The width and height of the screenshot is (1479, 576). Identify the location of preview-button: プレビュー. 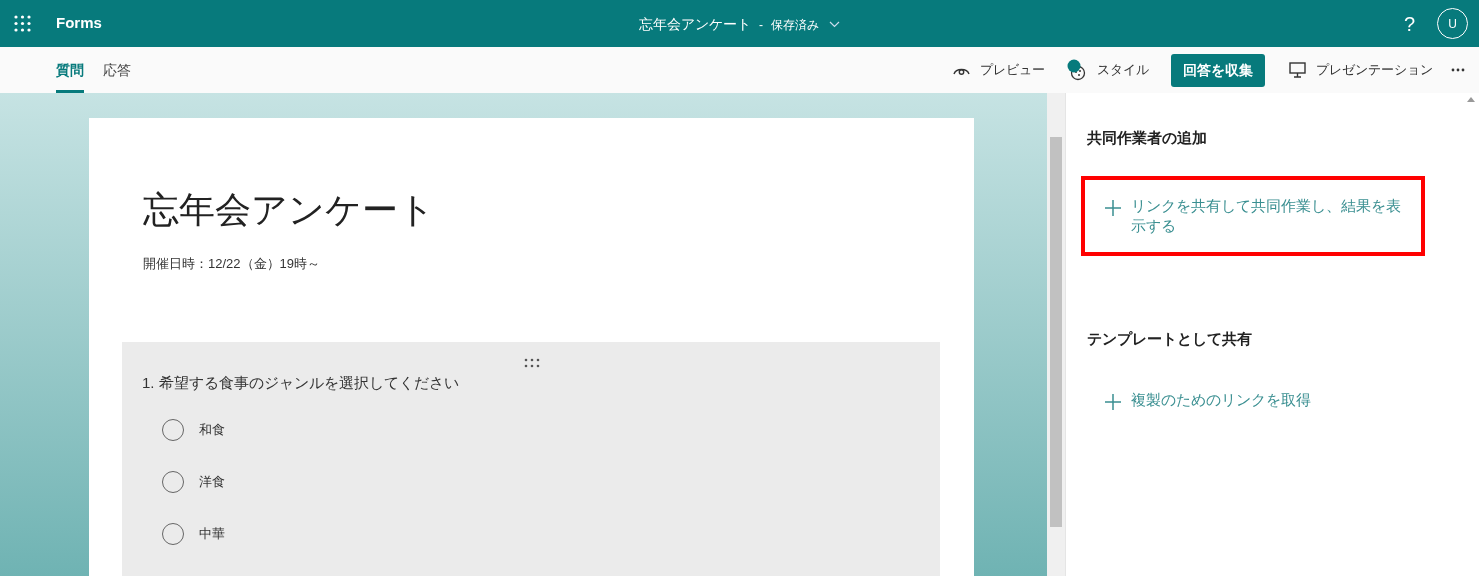
(999, 70).